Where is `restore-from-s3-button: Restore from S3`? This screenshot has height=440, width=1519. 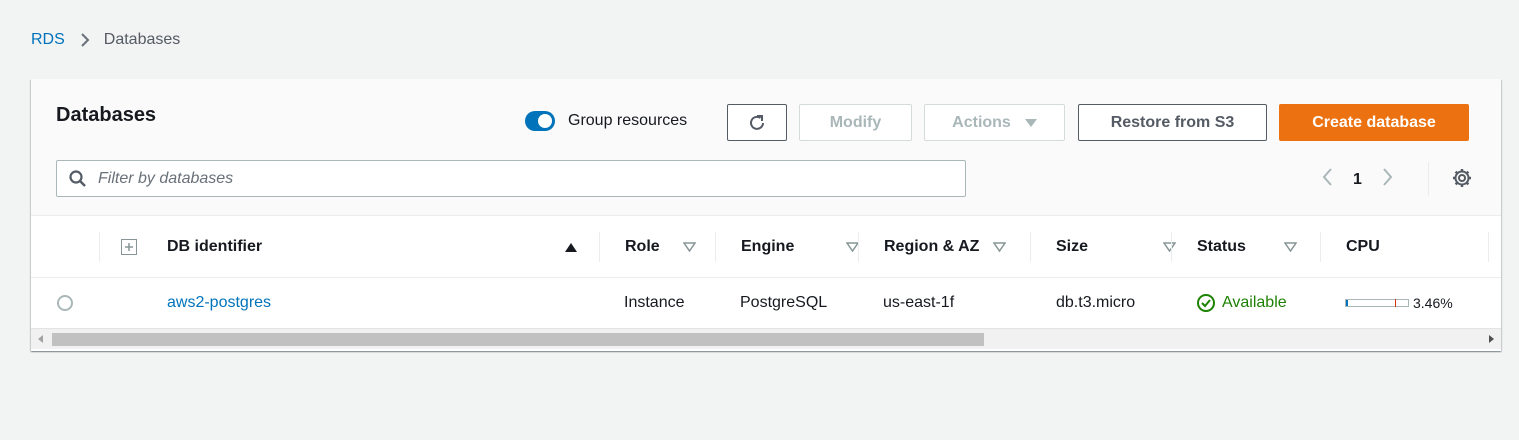
restore-from-s3-button: Restore from S3 is located at coordinates (1172, 122).